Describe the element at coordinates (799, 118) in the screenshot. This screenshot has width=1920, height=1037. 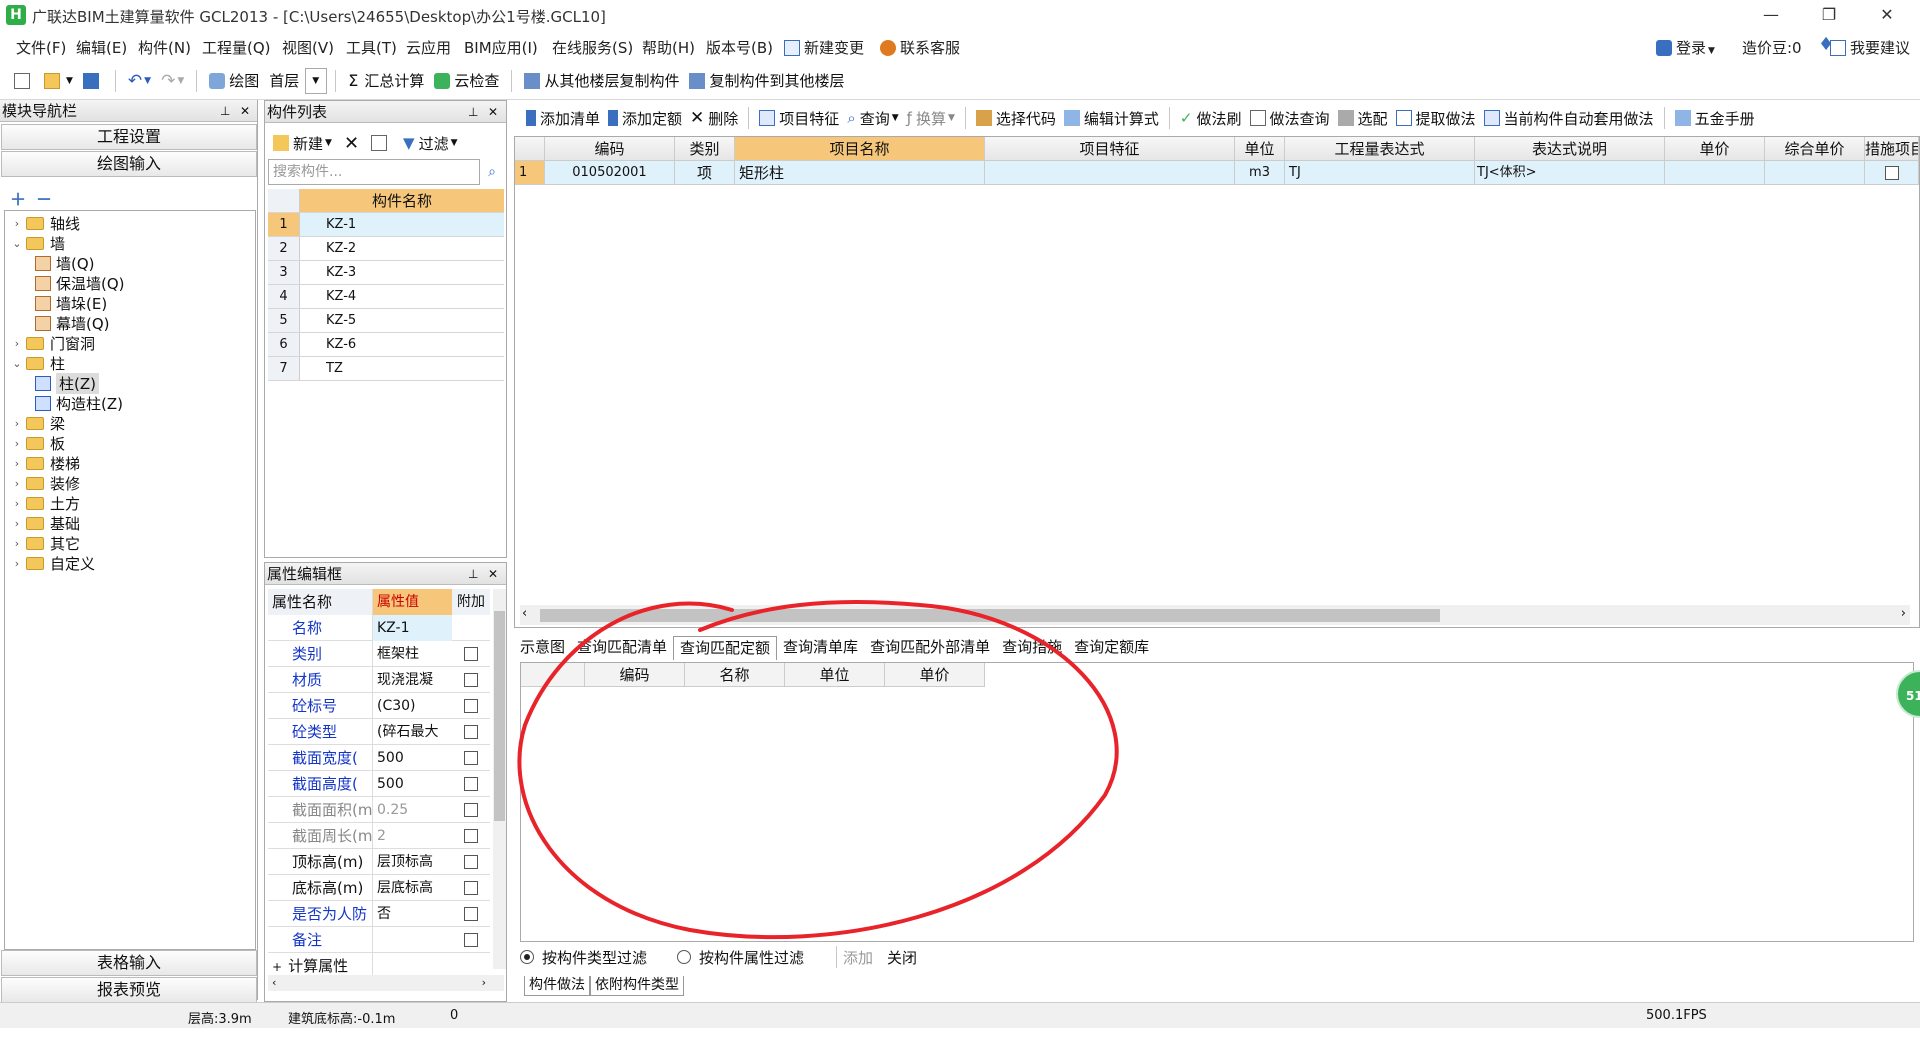
I see `item-features-button: 项目特征` at that location.